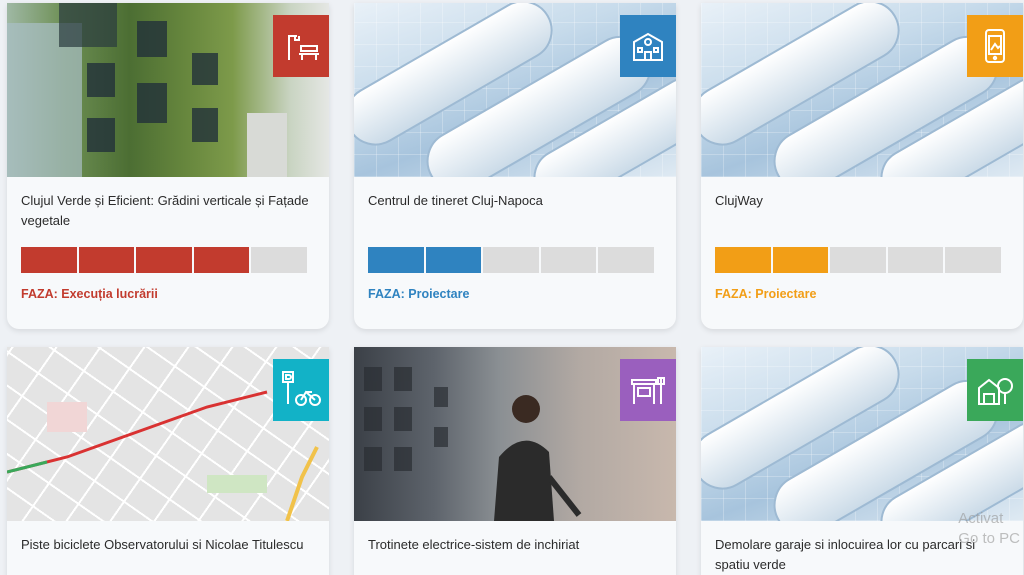 This screenshot has width=1024, height=575. Describe the element at coordinates (89, 294) in the screenshot. I see `phase-label: FAZA: Execuția lucrării` at that location.